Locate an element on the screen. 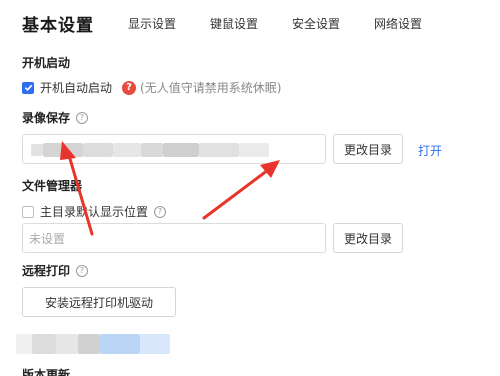 This screenshot has width=500, height=376. annotation-arrows is located at coordinates (170, 188).